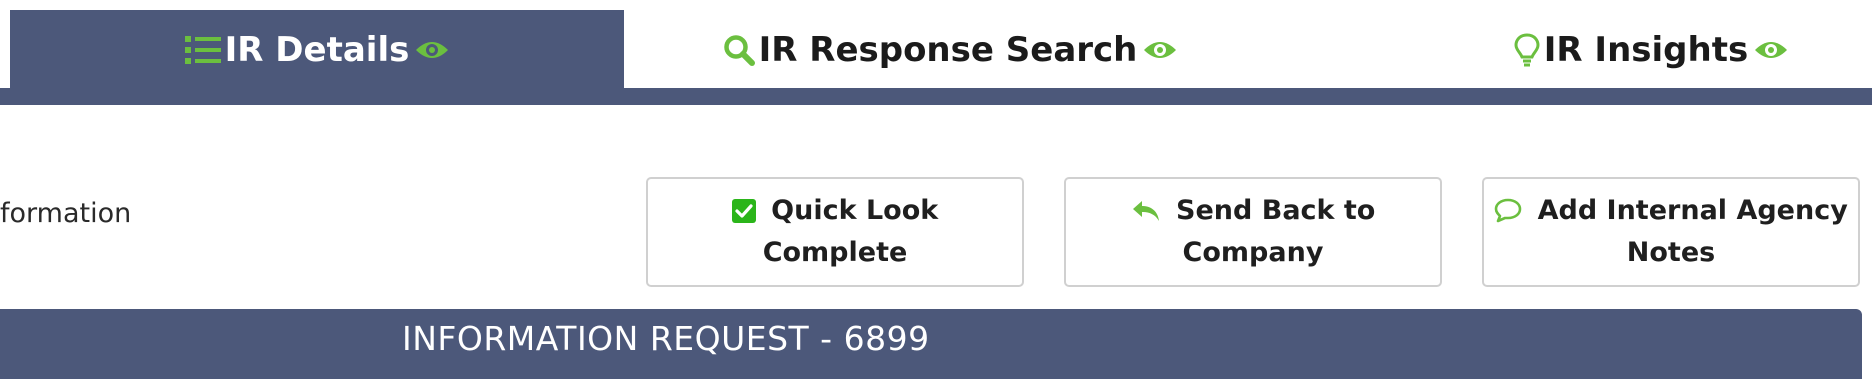  I want to click on lightbulb-icon, so click(1527, 49).